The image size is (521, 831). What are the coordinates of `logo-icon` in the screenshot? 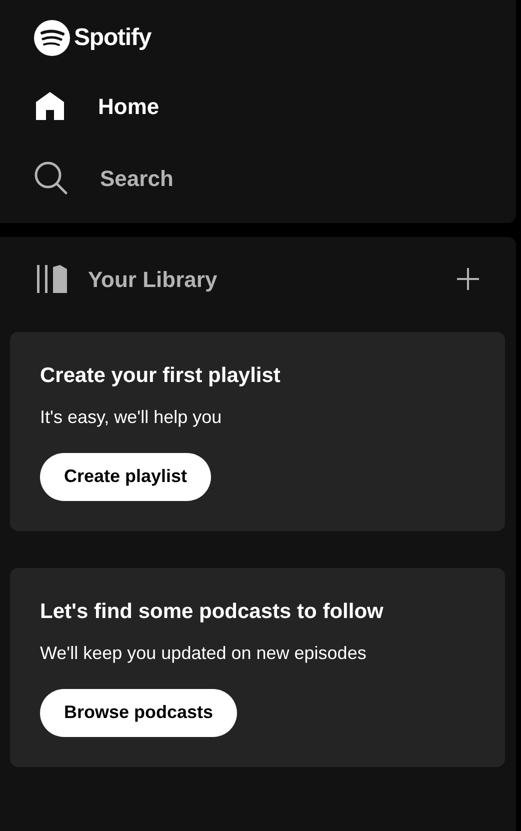 It's located at (52, 38).